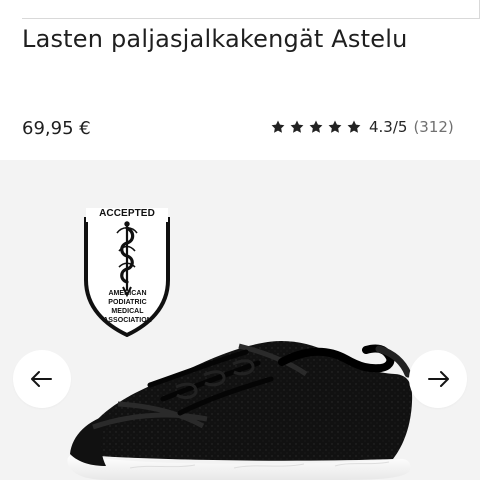  I want to click on product-rating: 4.3/5 (312), so click(369, 127).